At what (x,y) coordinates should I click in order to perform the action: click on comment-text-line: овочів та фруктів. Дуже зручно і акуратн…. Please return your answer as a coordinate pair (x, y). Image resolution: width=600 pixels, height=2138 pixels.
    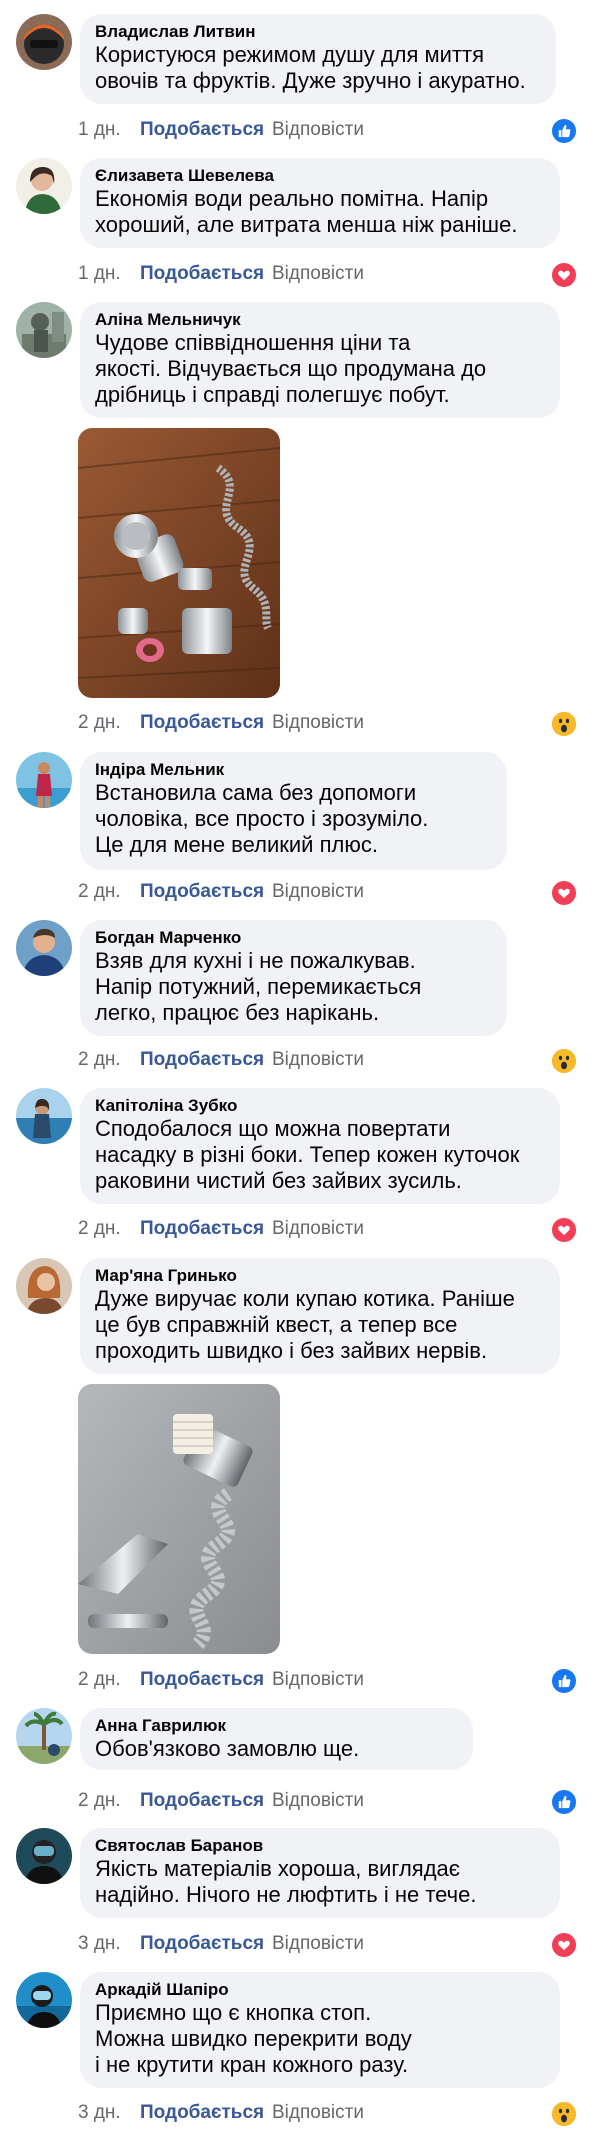
    Looking at the image, I should click on (310, 80).